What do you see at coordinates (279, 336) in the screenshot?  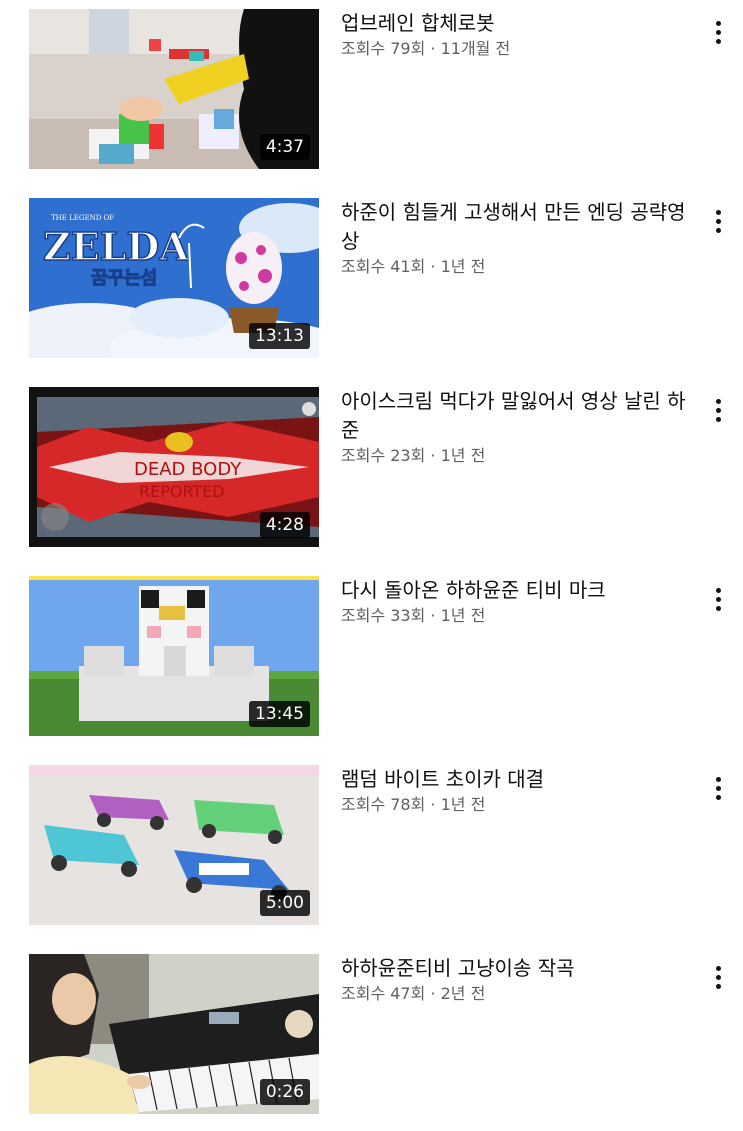 I see `video-duration: 13:13` at bounding box center [279, 336].